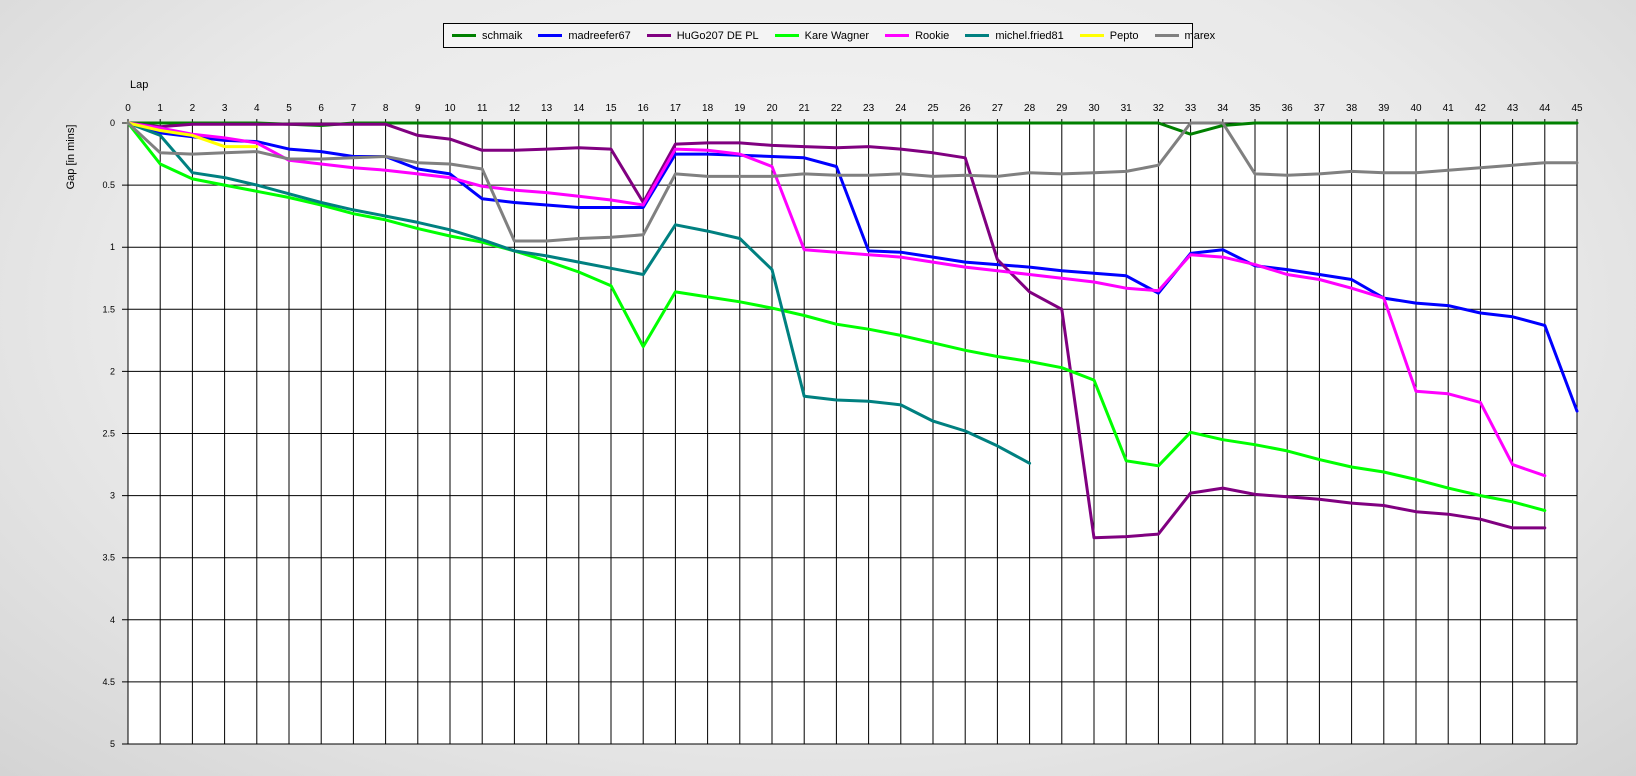 The image size is (1636, 776). I want to click on x-tick-label: 9, so click(418, 108).